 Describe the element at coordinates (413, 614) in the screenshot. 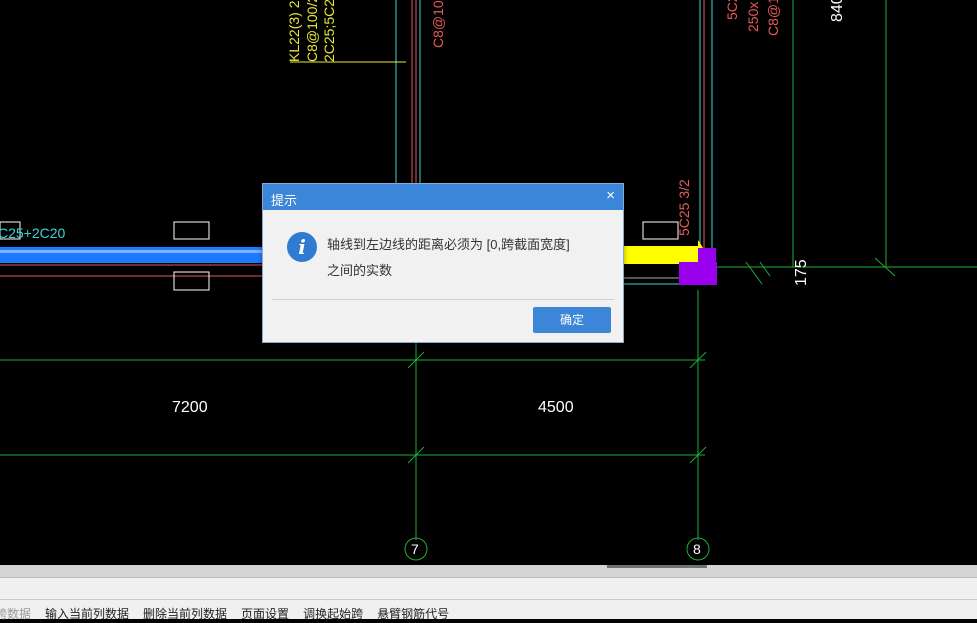

I see `toolbar-cantilever-code: 悬臂钢筋代号` at that location.